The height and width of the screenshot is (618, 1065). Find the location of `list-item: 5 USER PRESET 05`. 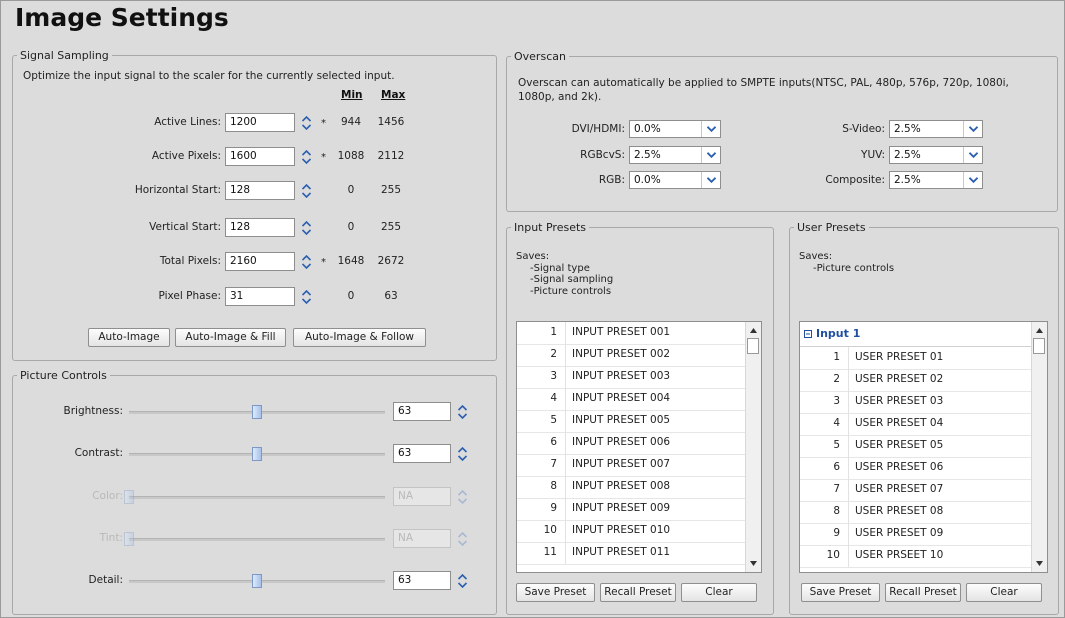

list-item: 5 USER PRESET 05 is located at coordinates (915, 446).